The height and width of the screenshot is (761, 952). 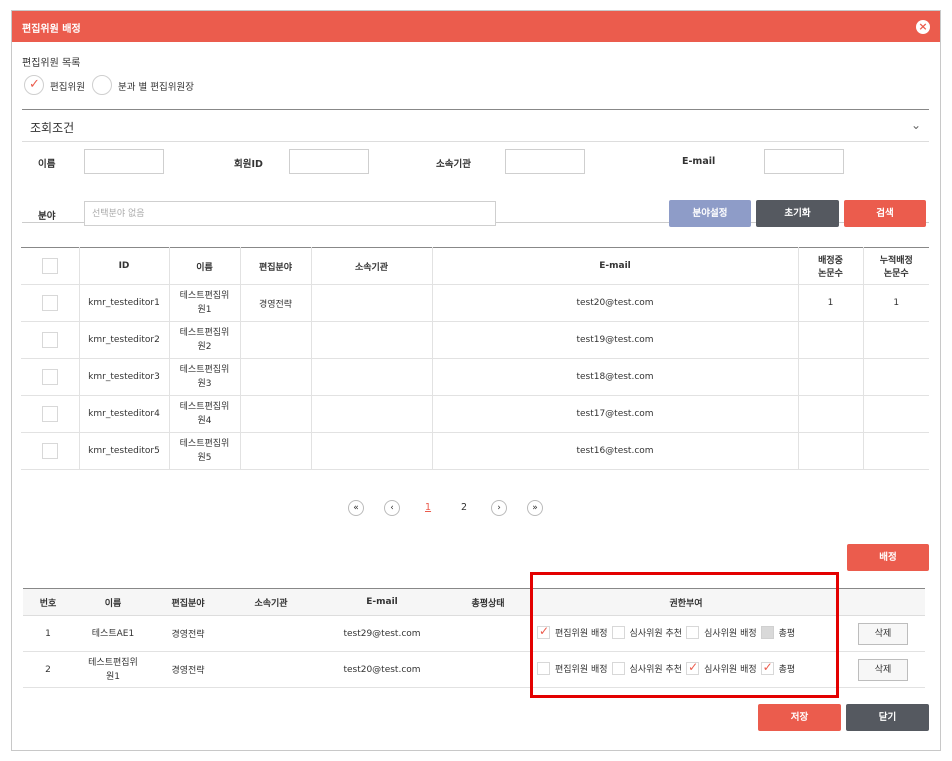 What do you see at coordinates (474, 602) in the screenshot?
I see `table-header-row: 번호 이름 편집분야 소속기관 E-mail 총평상태 권한부여` at bounding box center [474, 602].